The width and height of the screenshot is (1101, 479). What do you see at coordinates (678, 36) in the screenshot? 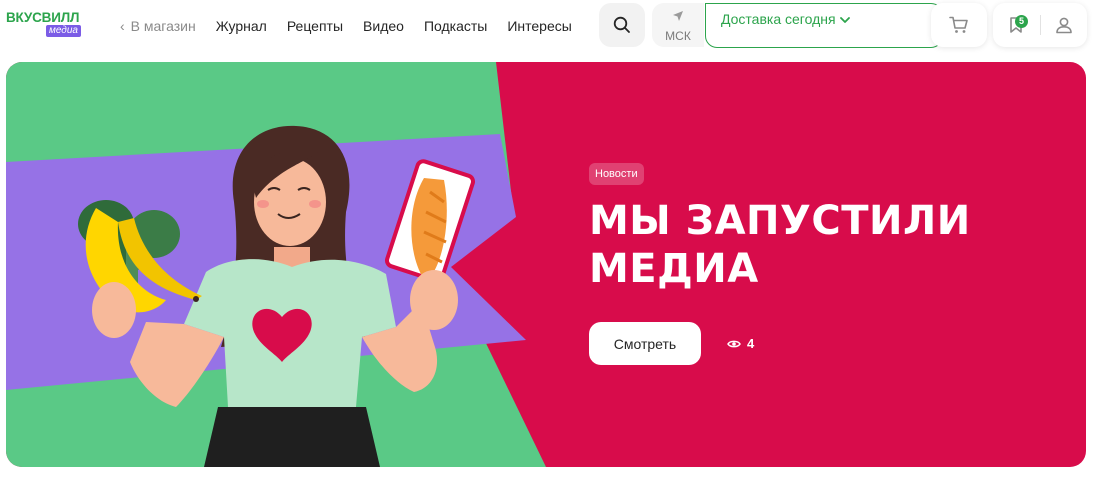
I see `city-label: МСК` at bounding box center [678, 36].